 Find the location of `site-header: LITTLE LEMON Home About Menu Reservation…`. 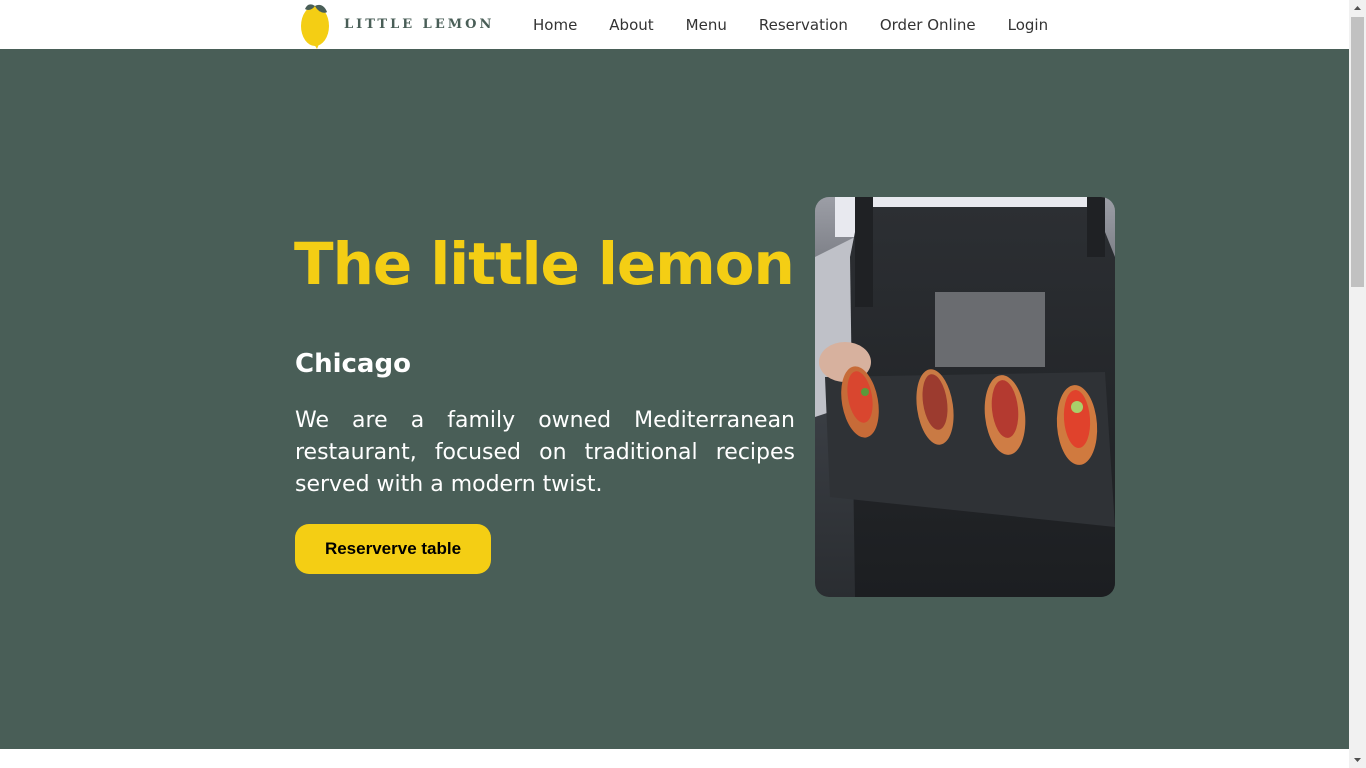

site-header: LITTLE LEMON Home About Menu Reservation… is located at coordinates (674, 24).